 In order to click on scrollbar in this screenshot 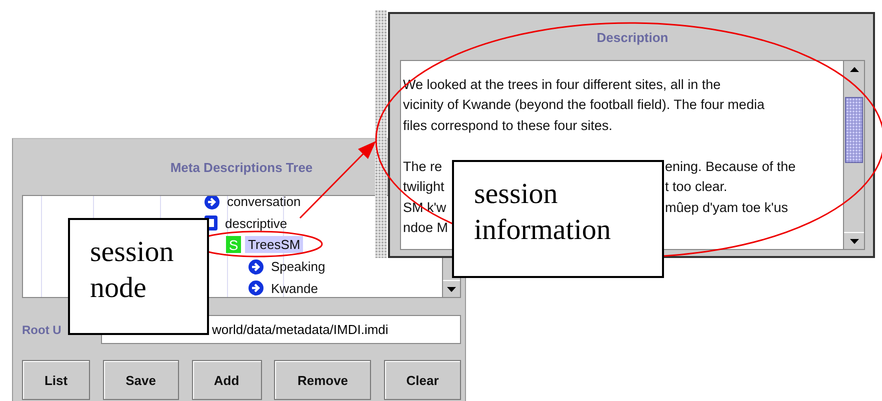, I will do `click(853, 155)`.